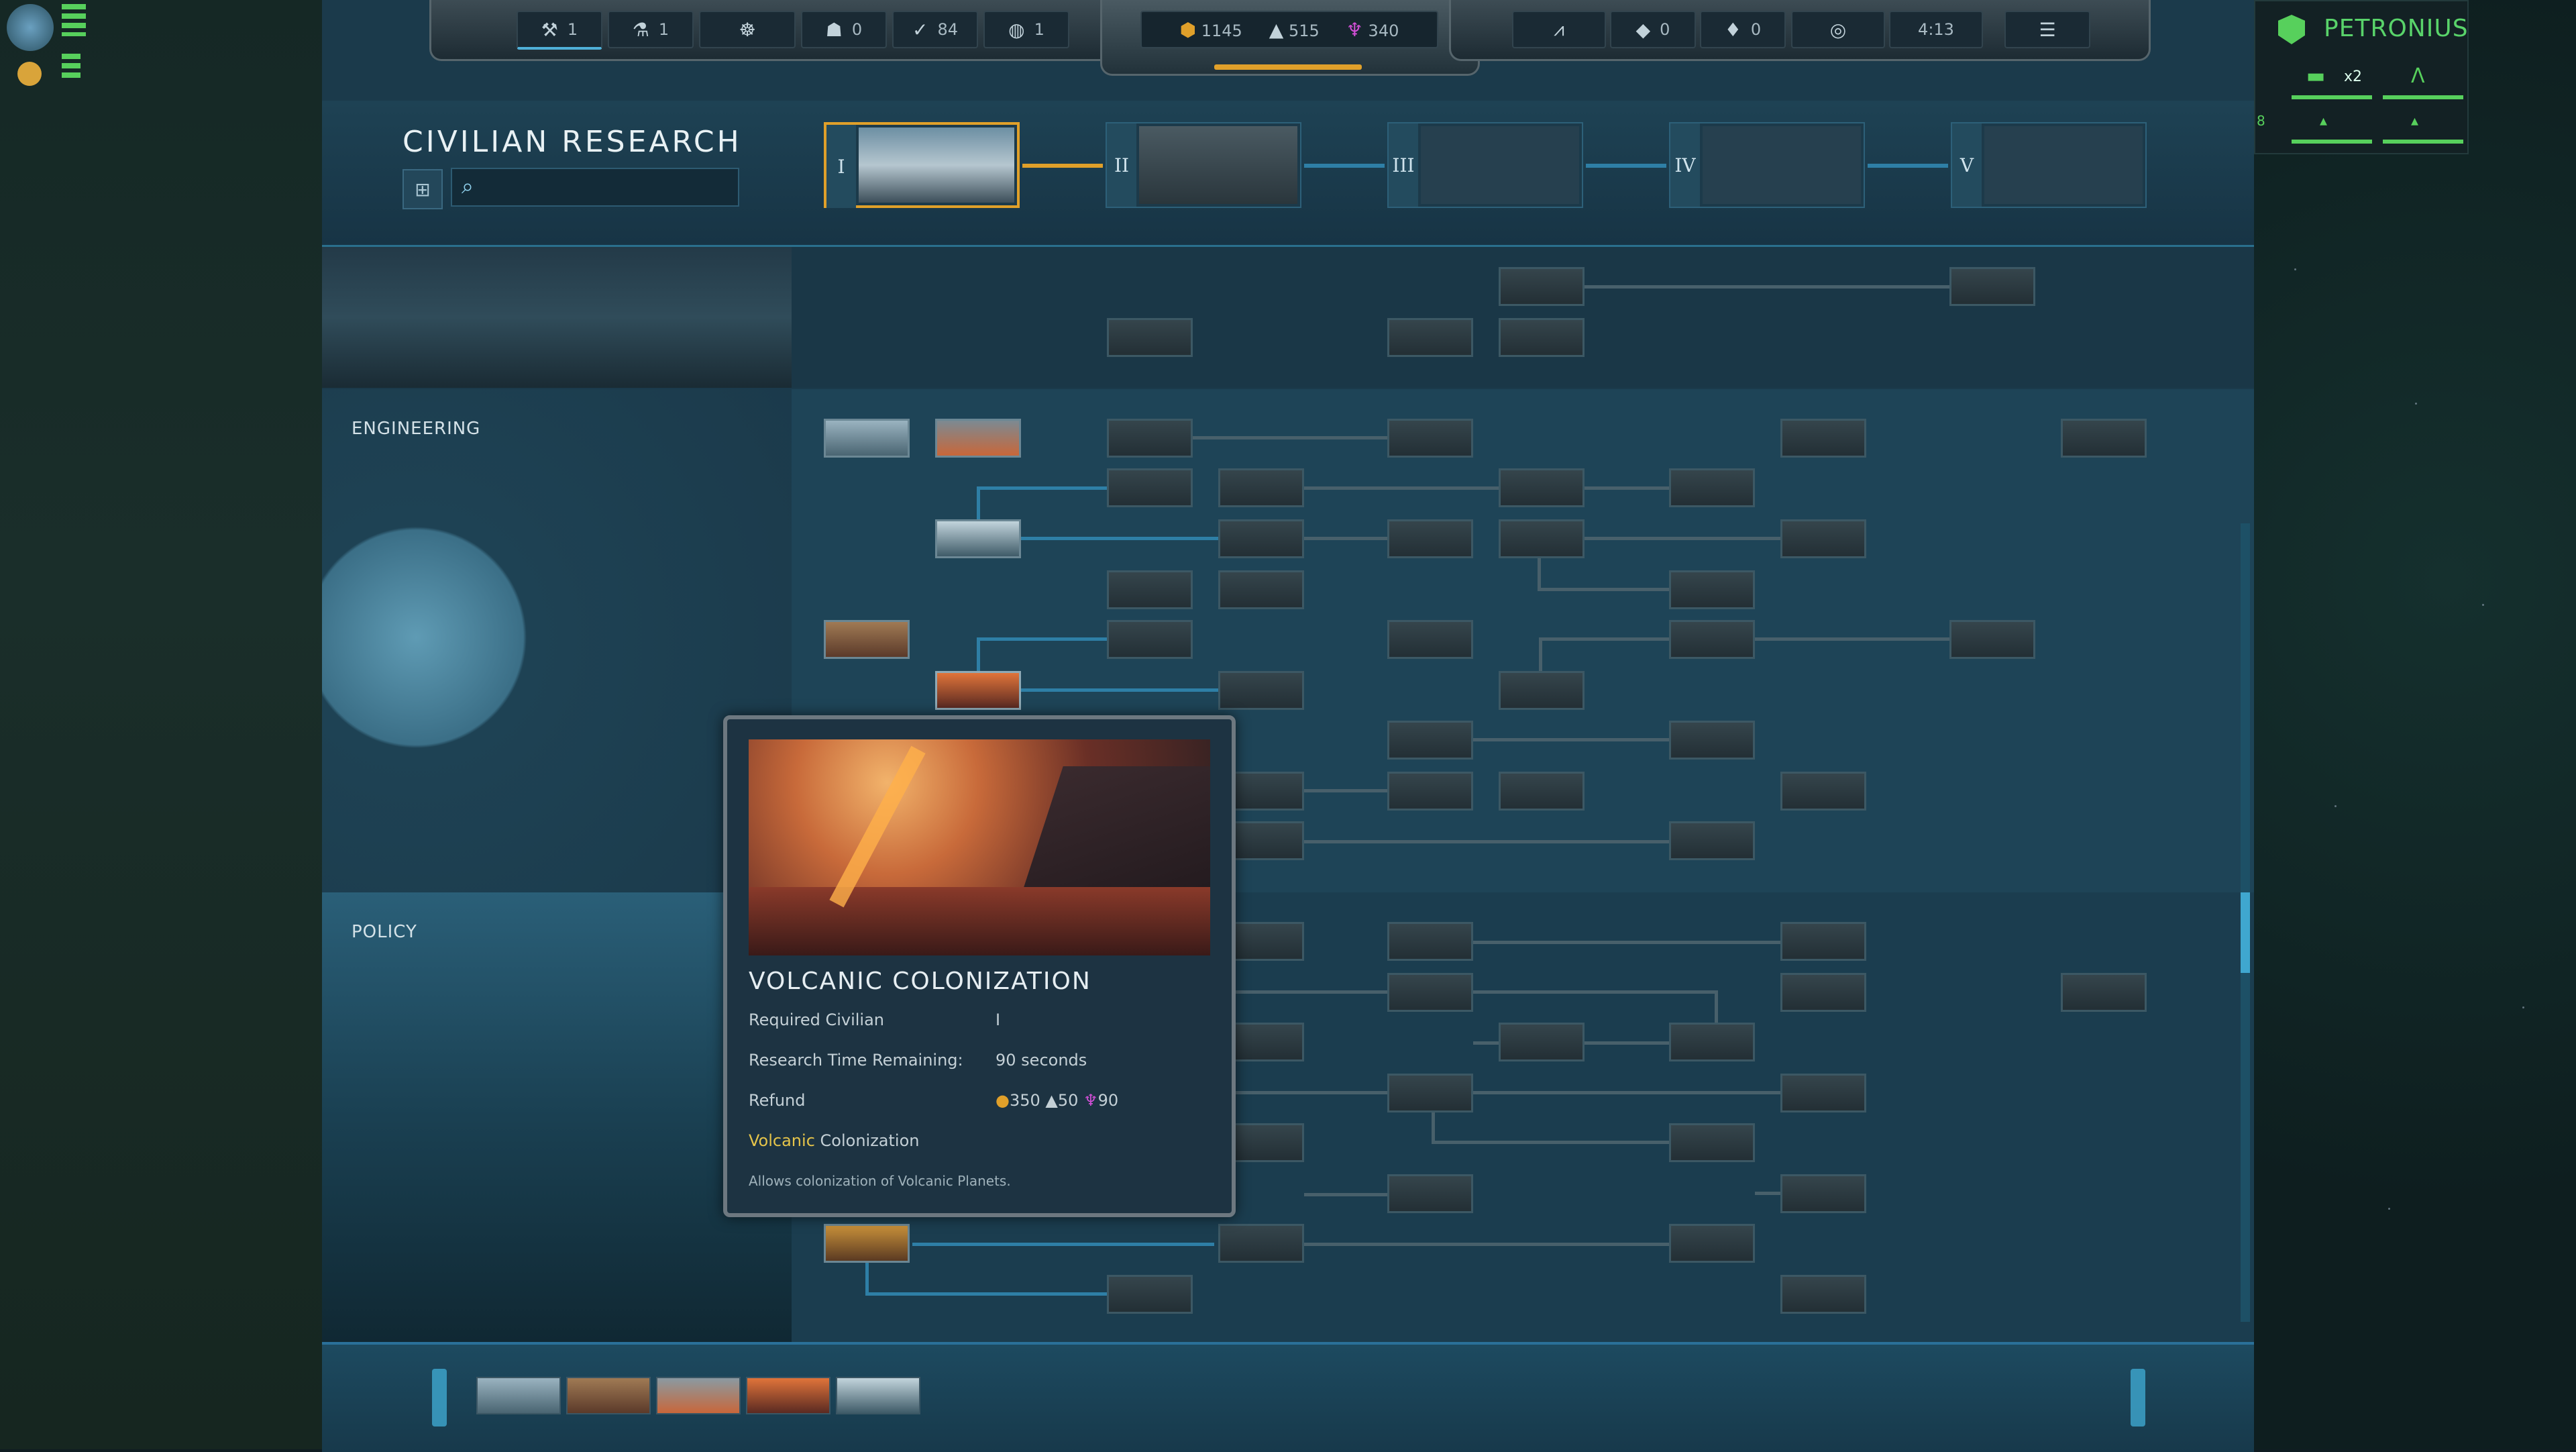 The height and width of the screenshot is (1452, 2576). What do you see at coordinates (1838, 30) in the screenshot?
I see `hud-slot-target: ◎` at bounding box center [1838, 30].